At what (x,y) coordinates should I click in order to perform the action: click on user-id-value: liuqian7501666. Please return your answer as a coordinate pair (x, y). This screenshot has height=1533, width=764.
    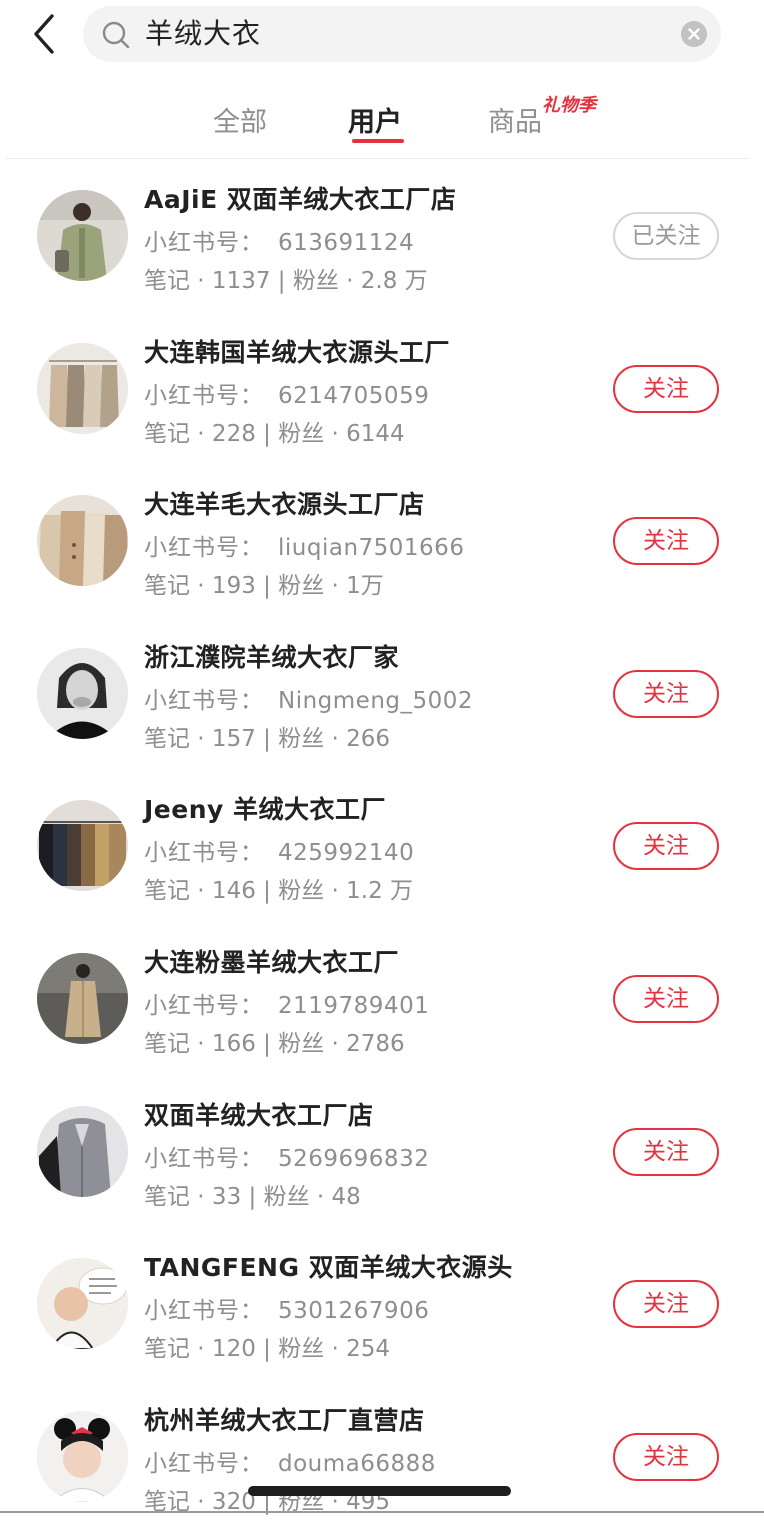
    Looking at the image, I should click on (371, 548).